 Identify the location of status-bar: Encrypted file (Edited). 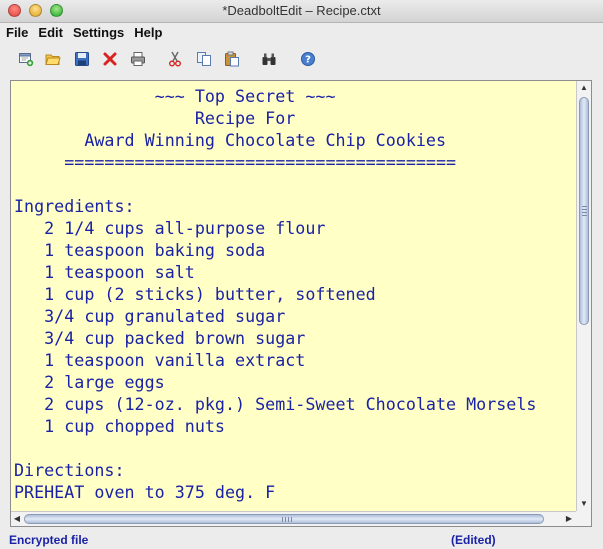
(301, 540).